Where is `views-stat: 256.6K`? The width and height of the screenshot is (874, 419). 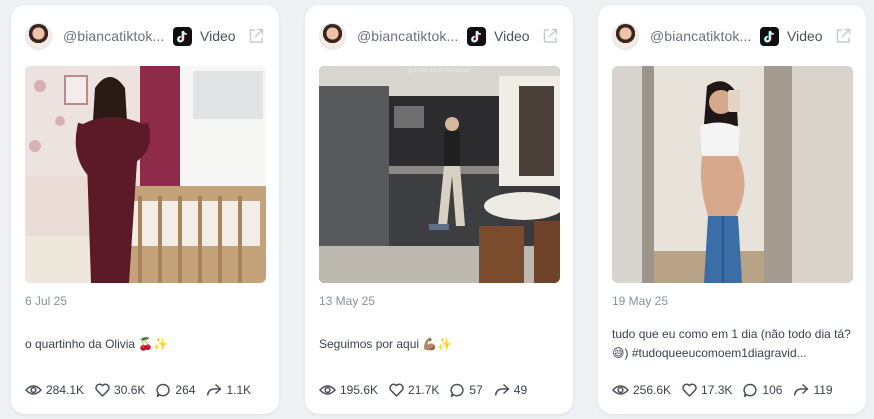
views-stat: 256.6K is located at coordinates (641, 390).